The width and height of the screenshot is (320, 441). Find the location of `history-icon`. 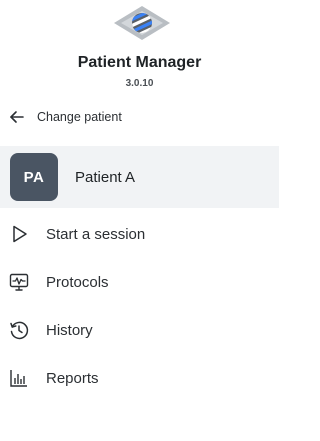

history-icon is located at coordinates (19, 330).